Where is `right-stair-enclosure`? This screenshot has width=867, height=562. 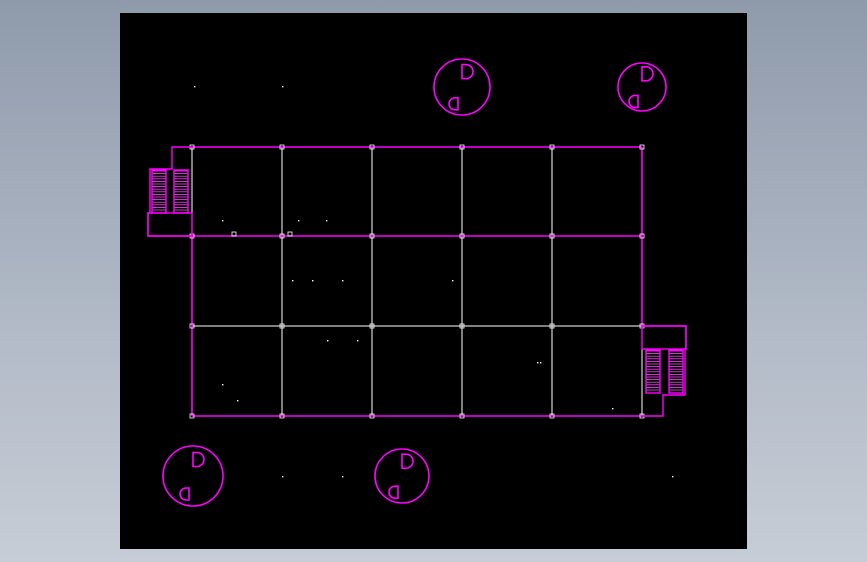 right-stair-enclosure is located at coordinates (664, 371).